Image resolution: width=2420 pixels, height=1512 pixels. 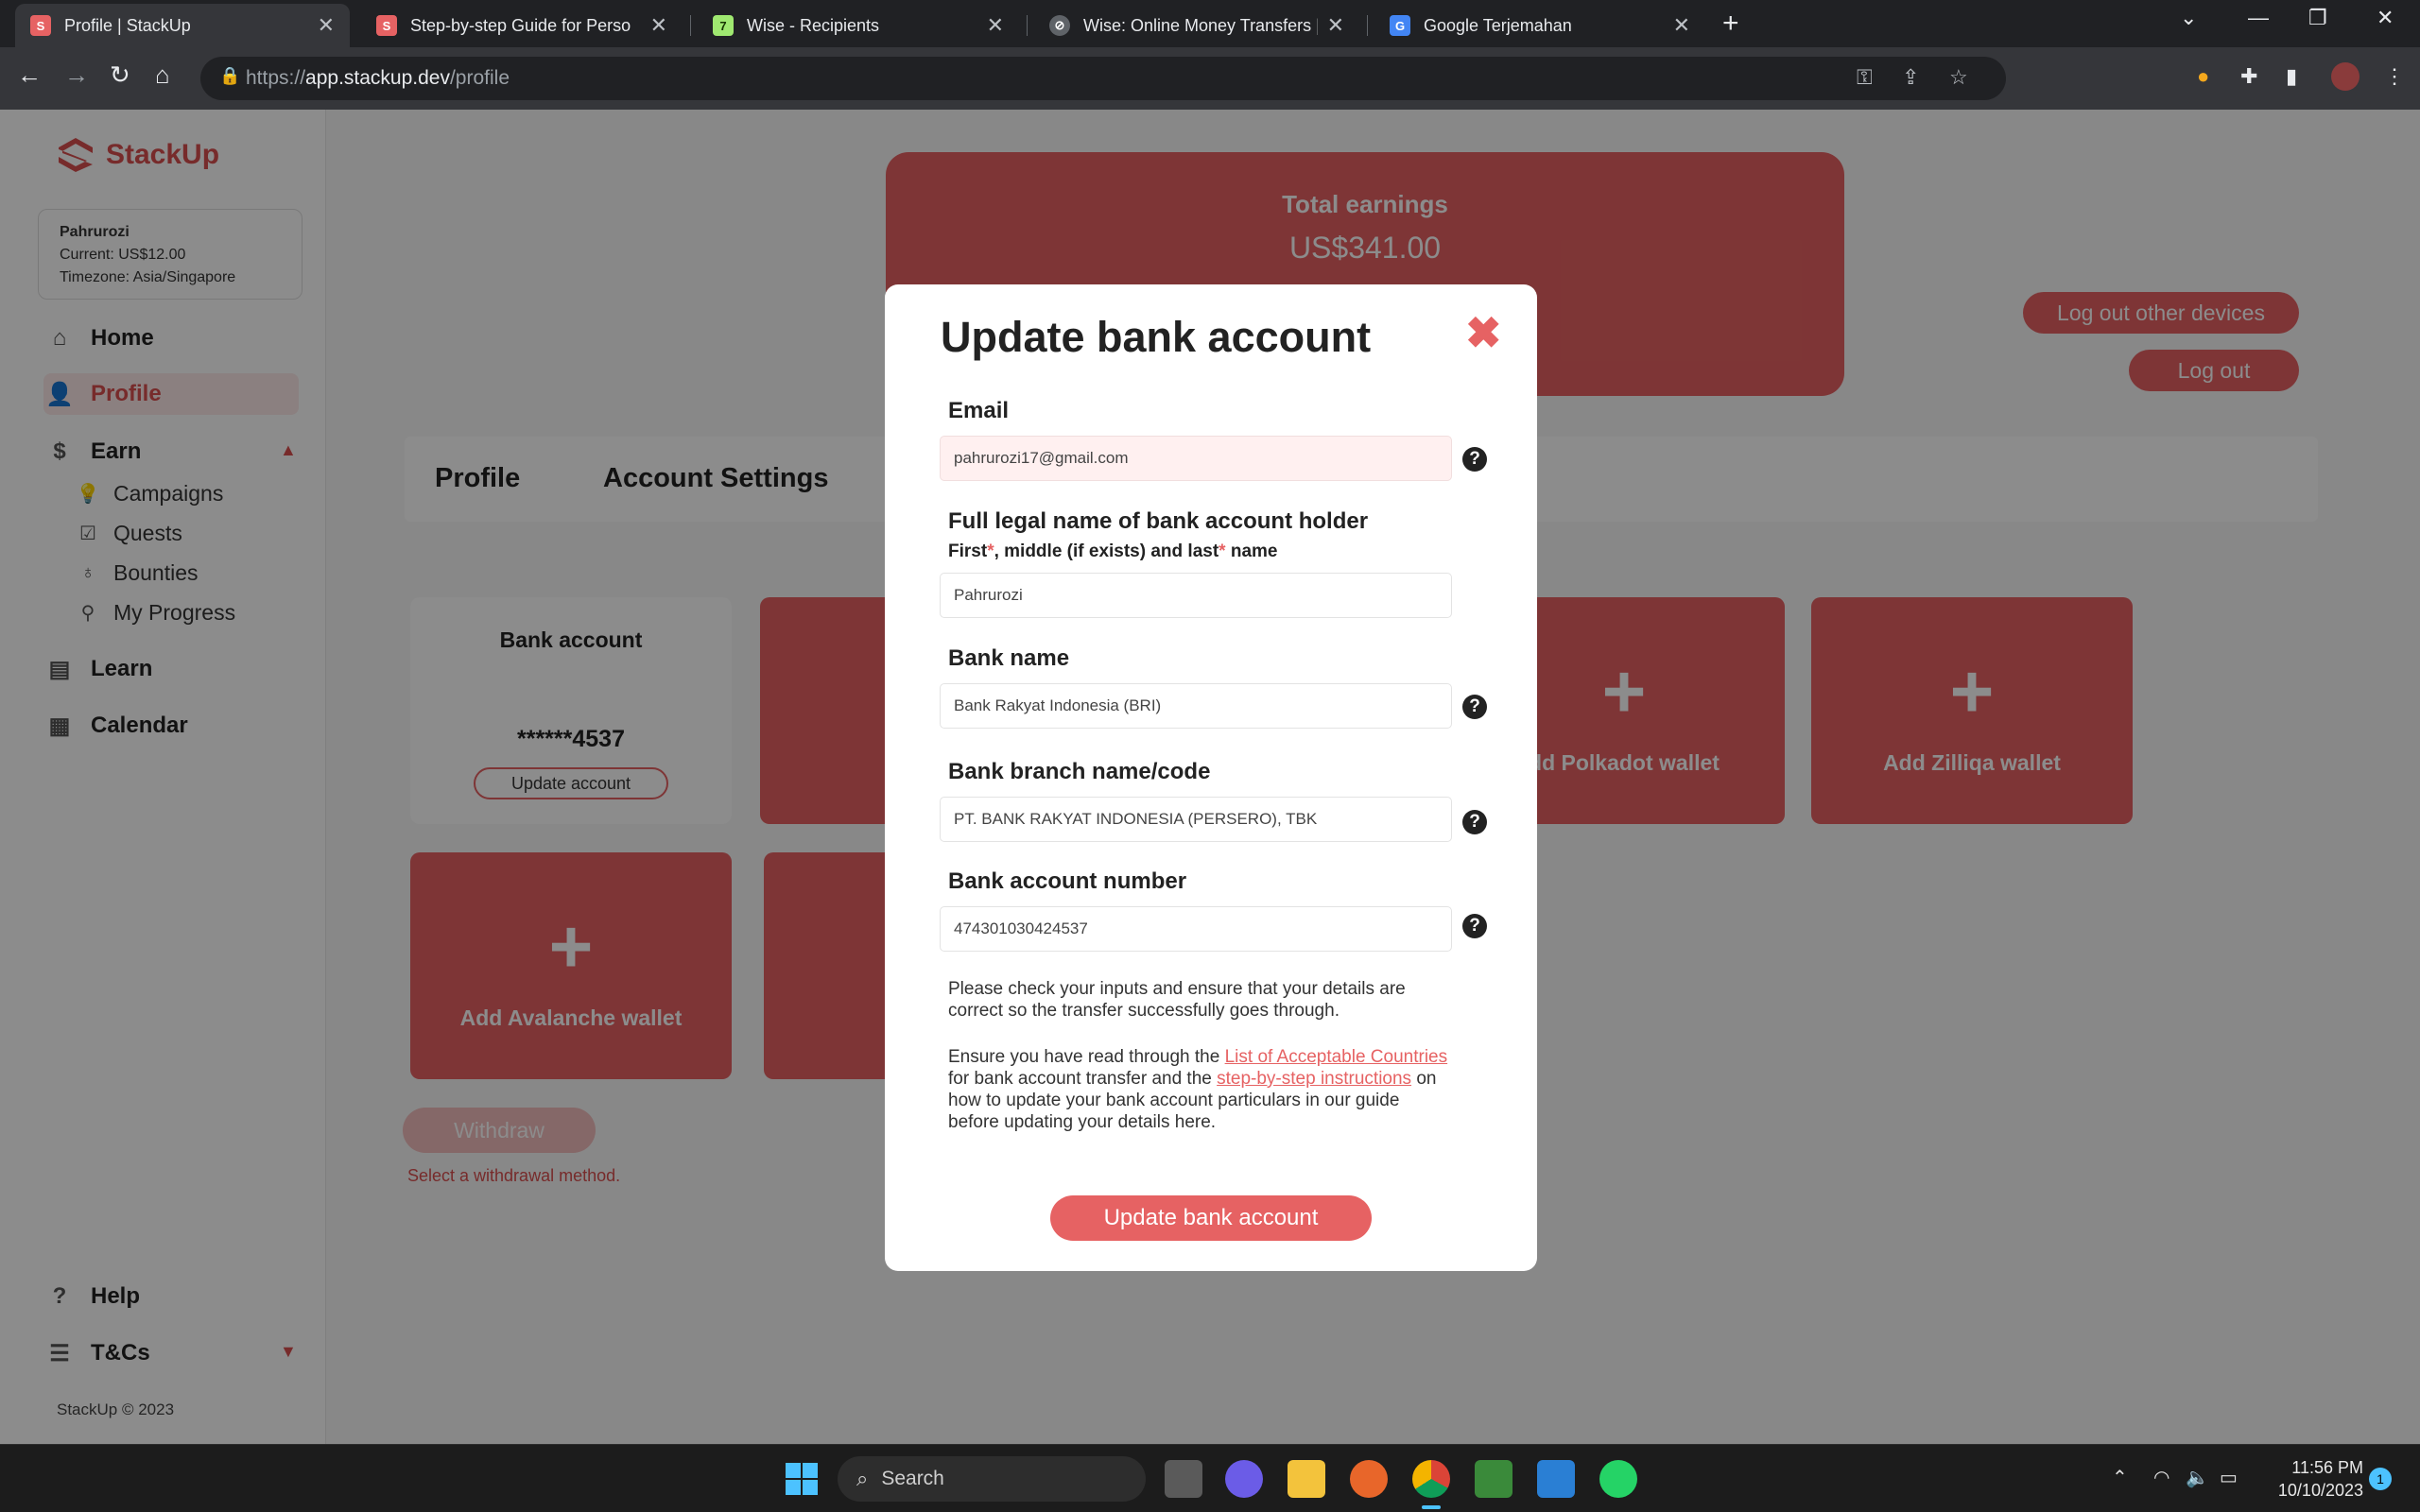 I want to click on restore-icon: ❐, so click(x=2317, y=18).